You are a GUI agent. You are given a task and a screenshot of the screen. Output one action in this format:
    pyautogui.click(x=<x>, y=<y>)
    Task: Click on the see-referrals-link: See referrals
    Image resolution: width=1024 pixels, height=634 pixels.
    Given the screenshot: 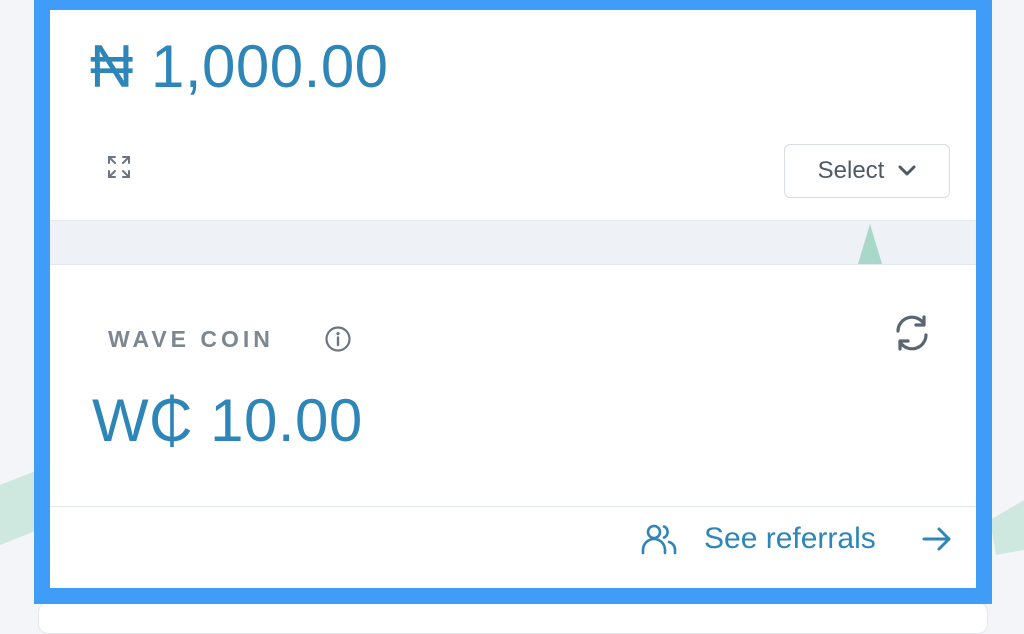 What is the action you would take?
    pyautogui.click(x=758, y=539)
    